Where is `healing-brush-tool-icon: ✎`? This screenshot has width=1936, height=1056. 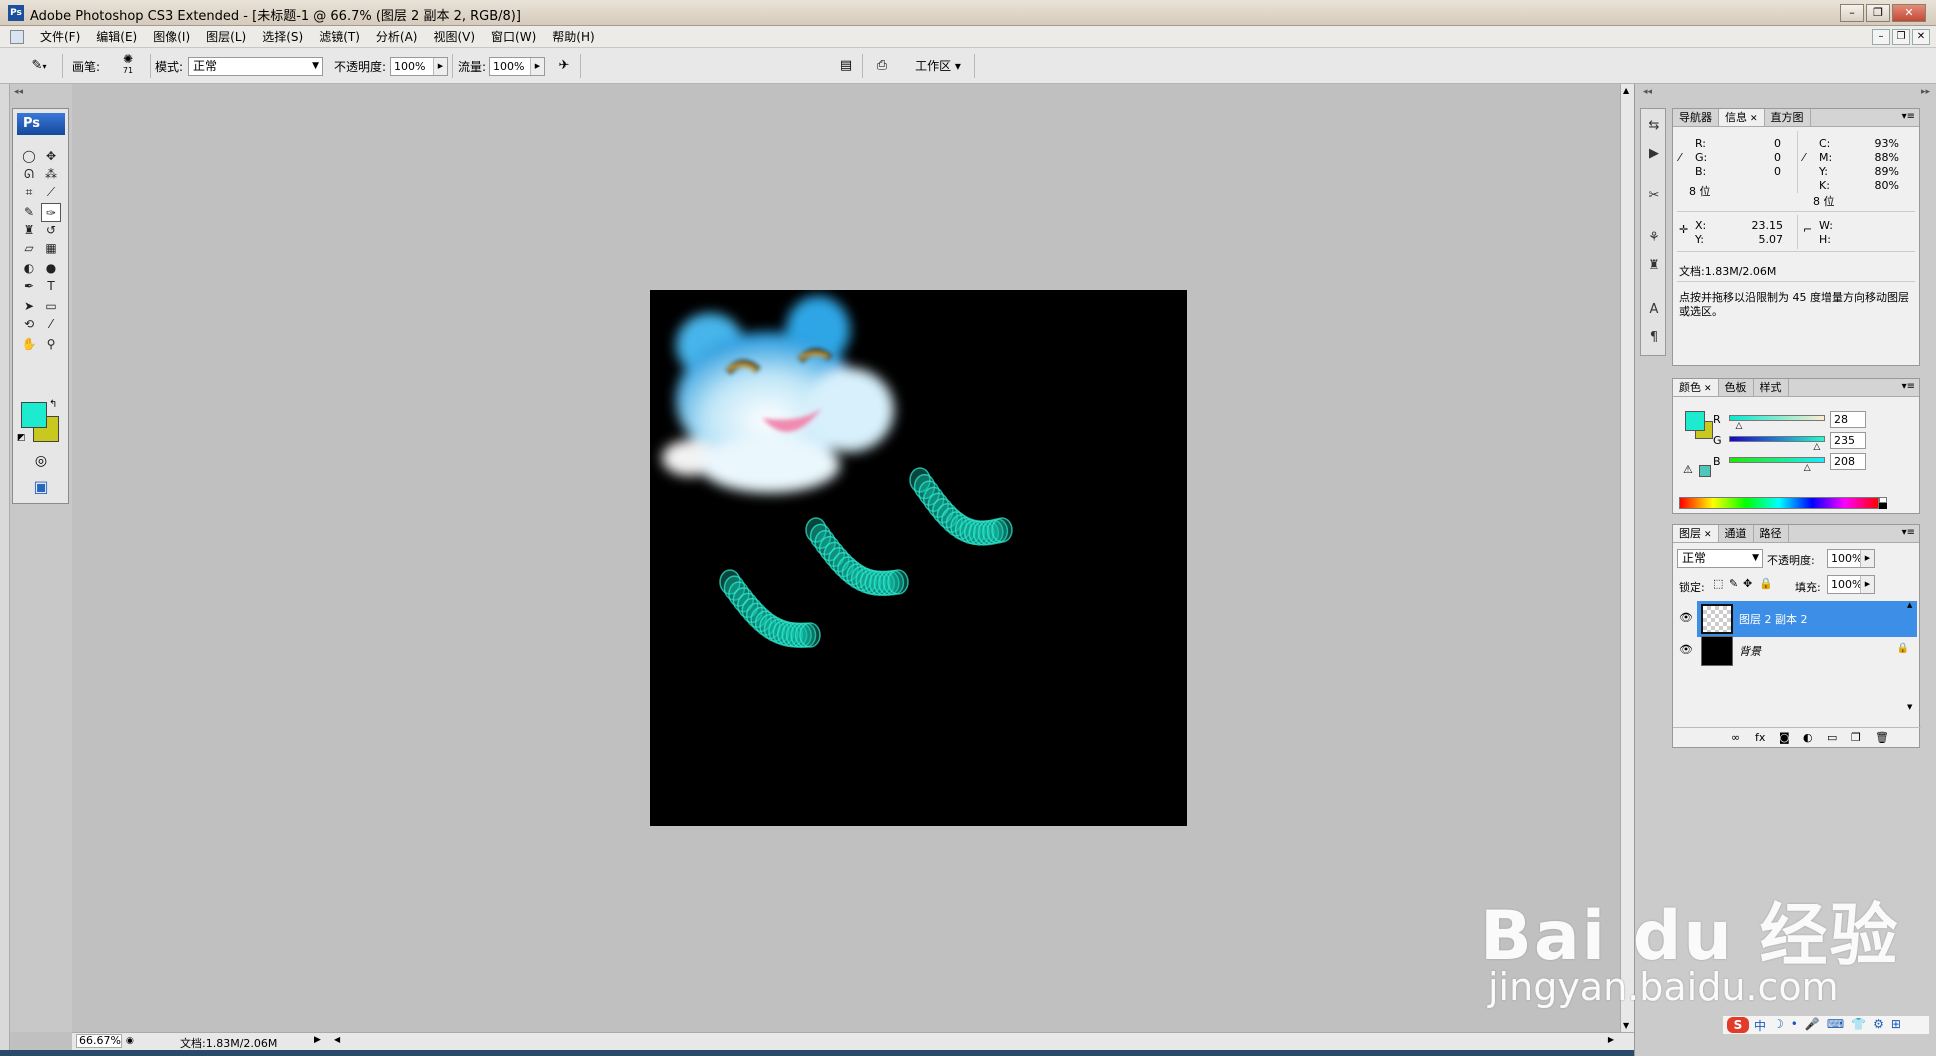
healing-brush-tool-icon: ✎ is located at coordinates (29, 212).